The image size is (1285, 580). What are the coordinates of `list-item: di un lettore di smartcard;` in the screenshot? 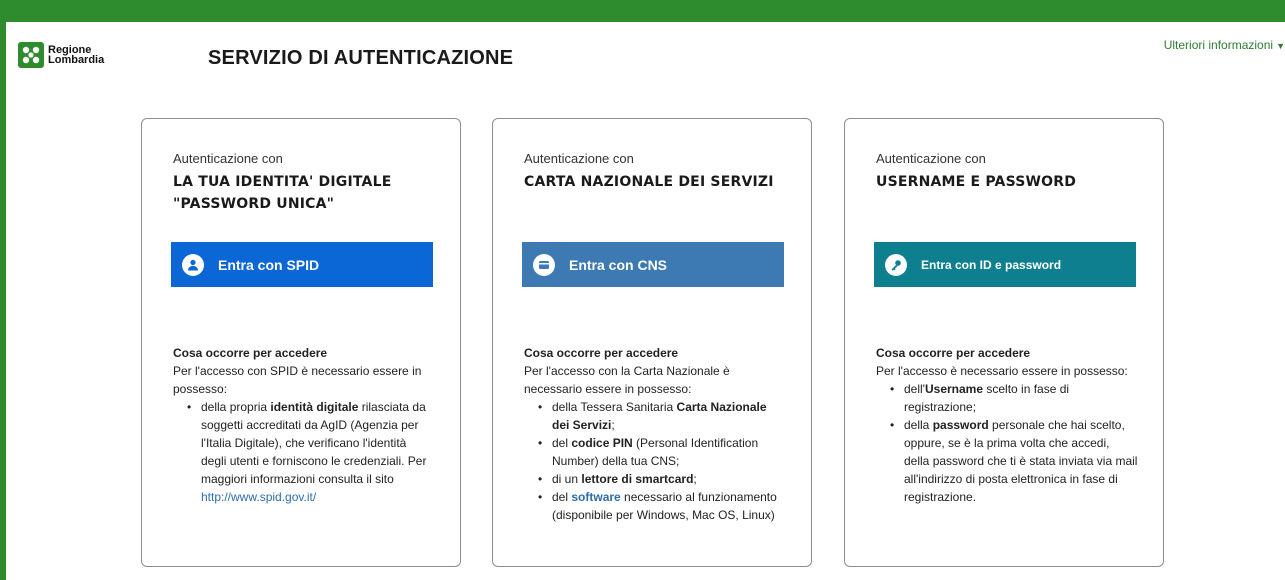 It's located at (662, 479).